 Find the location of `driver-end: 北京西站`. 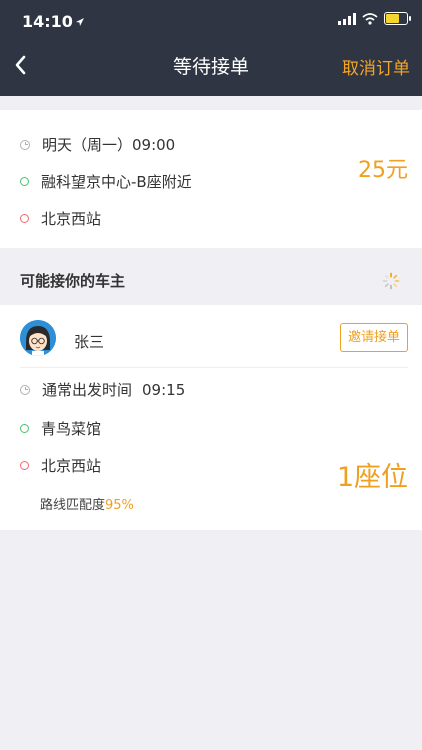

driver-end: 北京西站 is located at coordinates (71, 466).